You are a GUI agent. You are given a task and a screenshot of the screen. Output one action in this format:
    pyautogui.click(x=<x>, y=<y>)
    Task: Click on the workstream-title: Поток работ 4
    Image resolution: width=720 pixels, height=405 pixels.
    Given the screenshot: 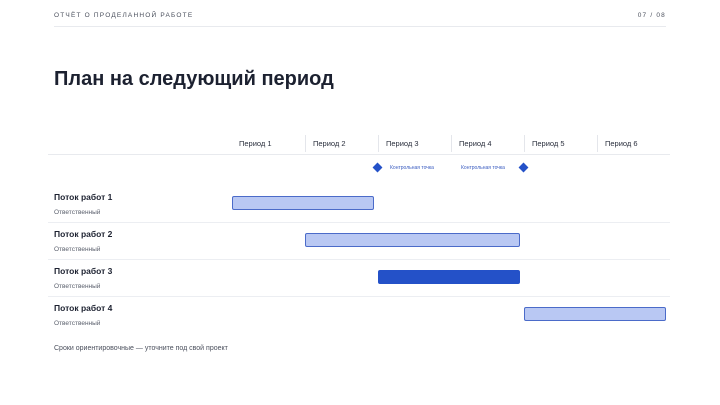 What is the action you would take?
    pyautogui.click(x=83, y=308)
    